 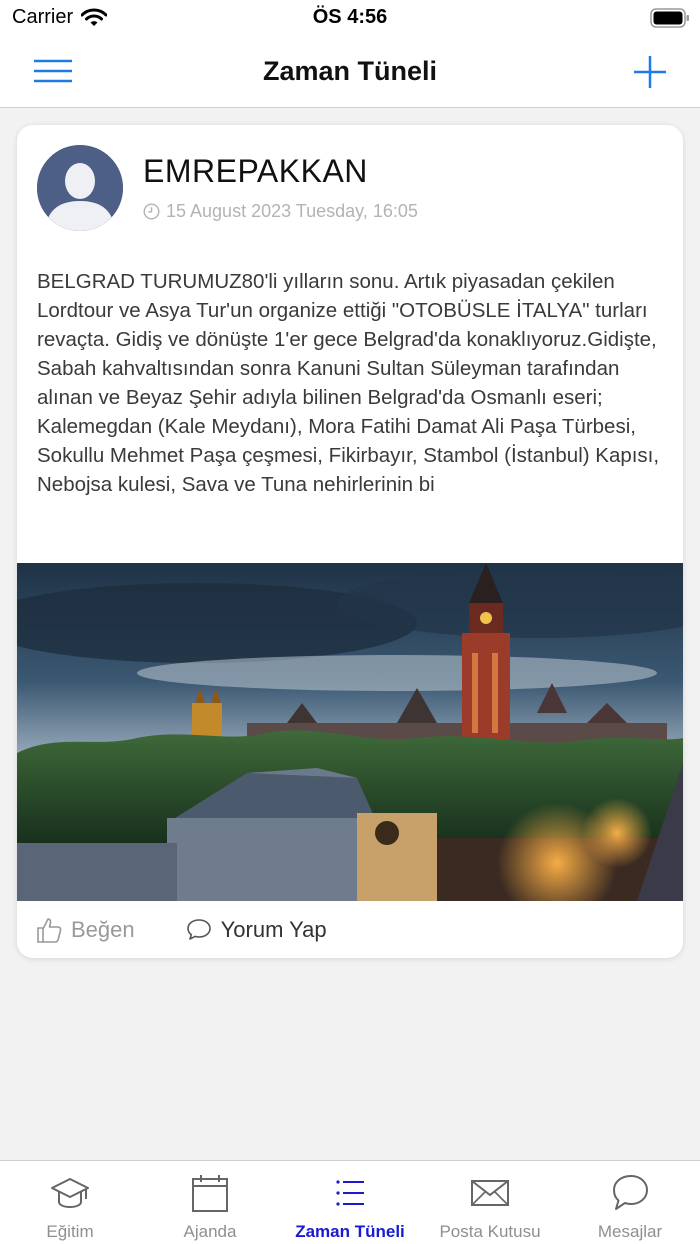 I want to click on navigation-bar: Zaman Tüneli, so click(x=350, y=72).